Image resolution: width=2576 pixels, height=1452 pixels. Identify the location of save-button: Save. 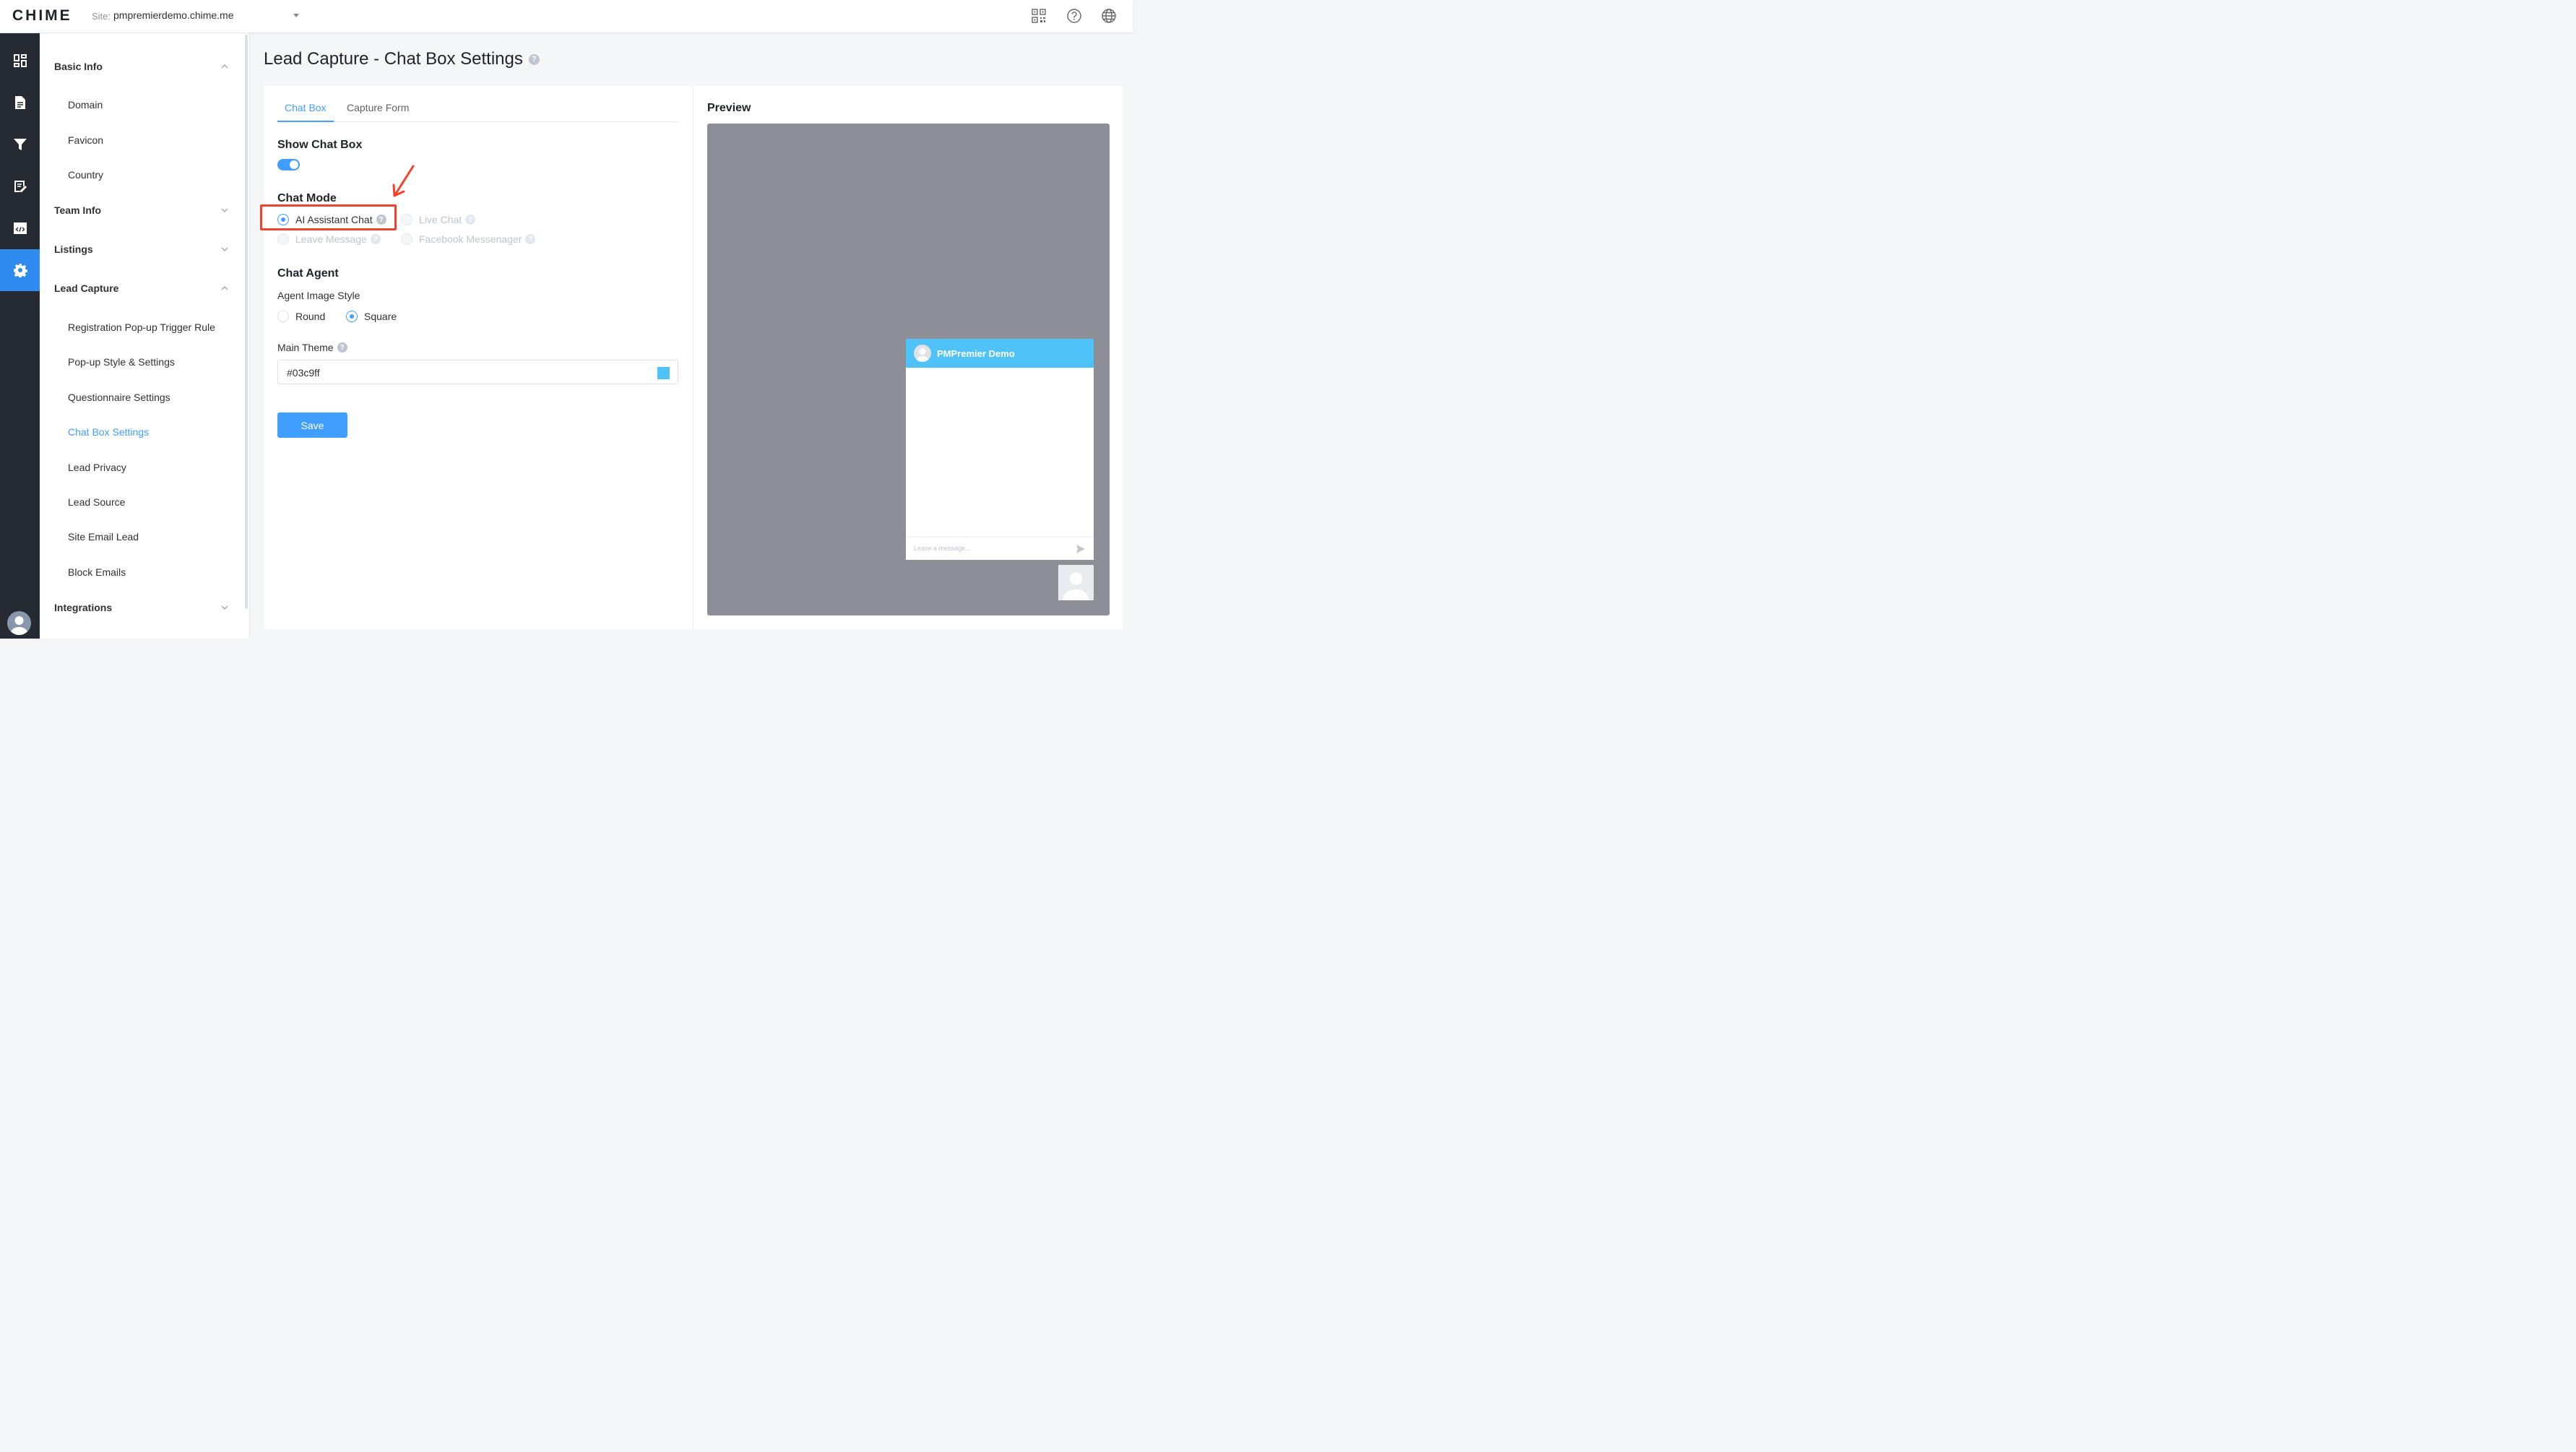
(312, 425).